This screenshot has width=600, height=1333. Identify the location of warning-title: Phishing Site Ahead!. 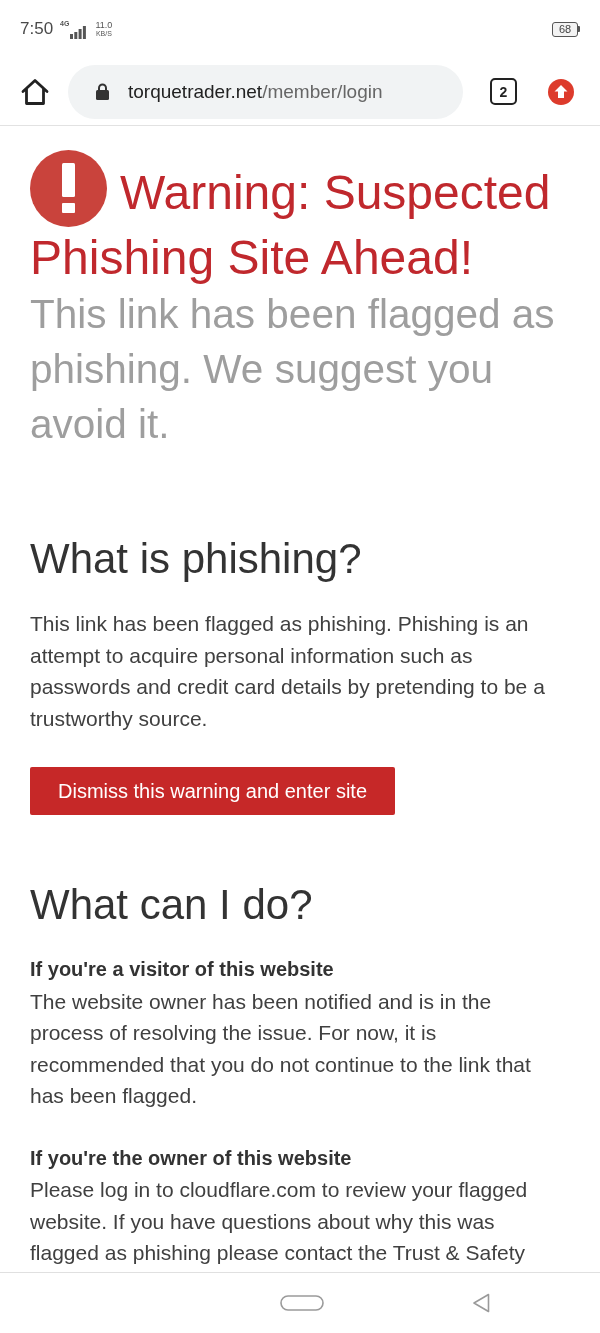
(252, 258).